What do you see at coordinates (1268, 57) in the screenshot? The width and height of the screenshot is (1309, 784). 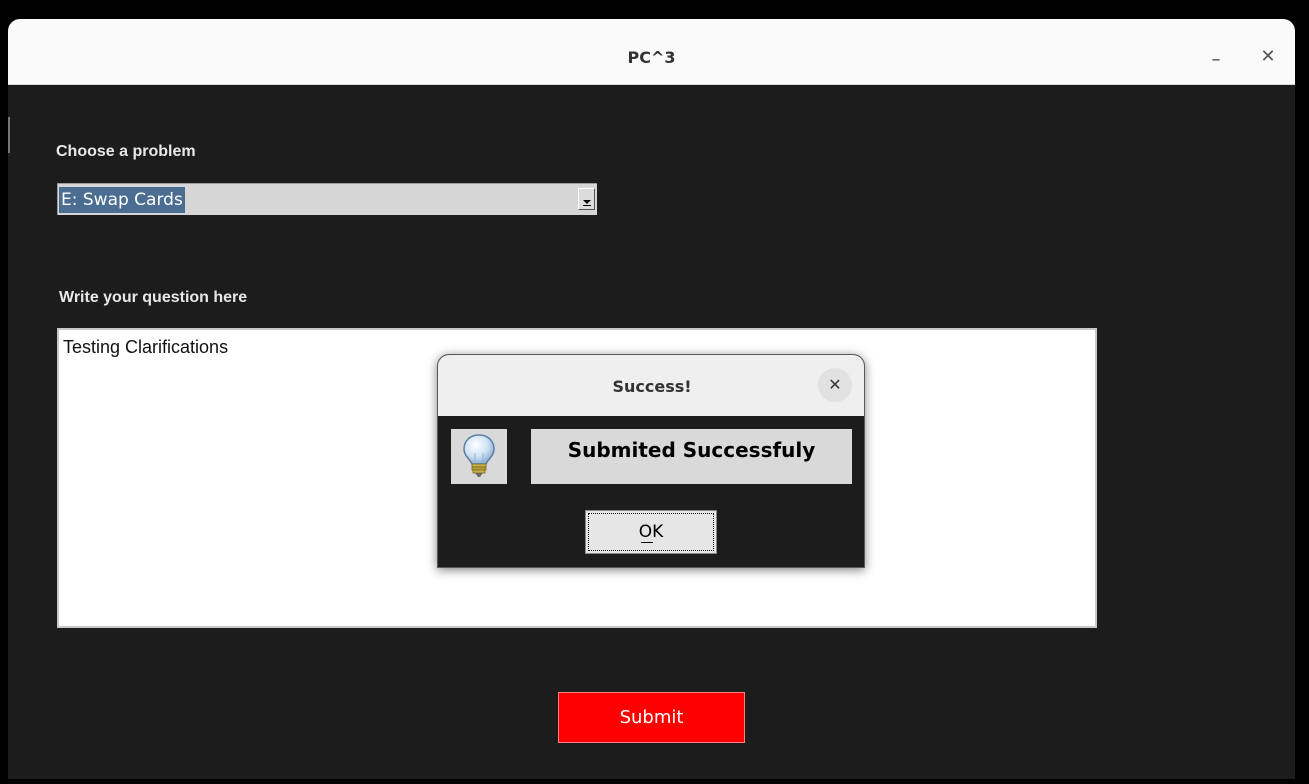 I see `close-button: ✕` at bounding box center [1268, 57].